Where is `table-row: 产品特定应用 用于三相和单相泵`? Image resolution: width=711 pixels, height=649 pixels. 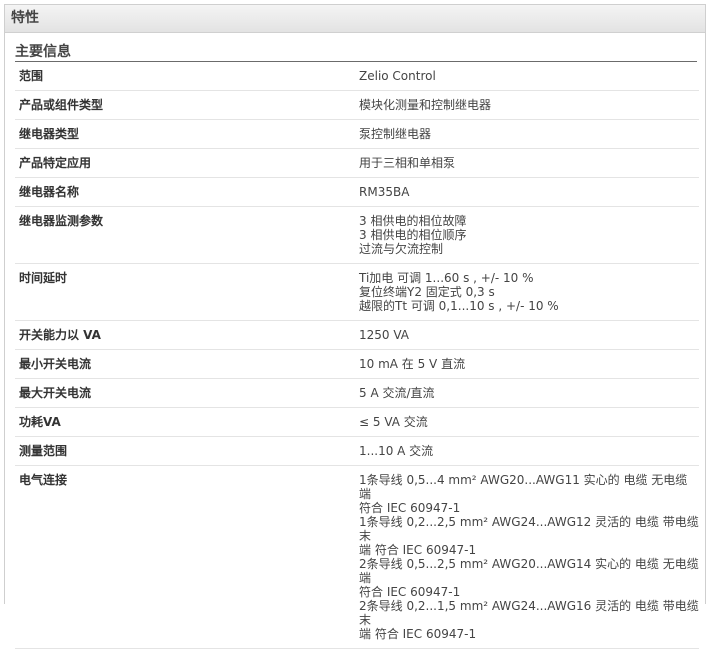
table-row: 产品特定应用 用于三相和单相泵 is located at coordinates (357, 163).